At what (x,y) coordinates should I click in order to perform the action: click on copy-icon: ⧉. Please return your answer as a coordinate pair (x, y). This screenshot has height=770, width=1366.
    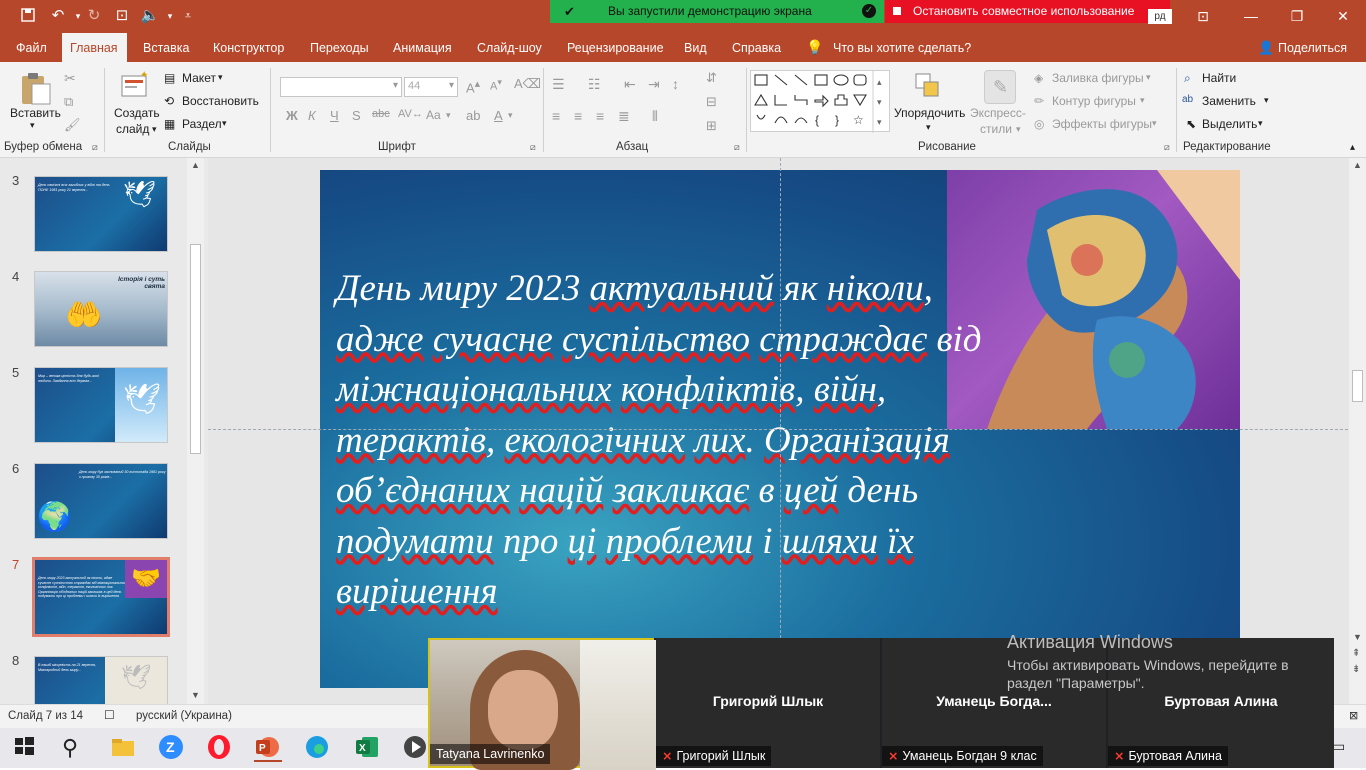
    Looking at the image, I should click on (68, 102).